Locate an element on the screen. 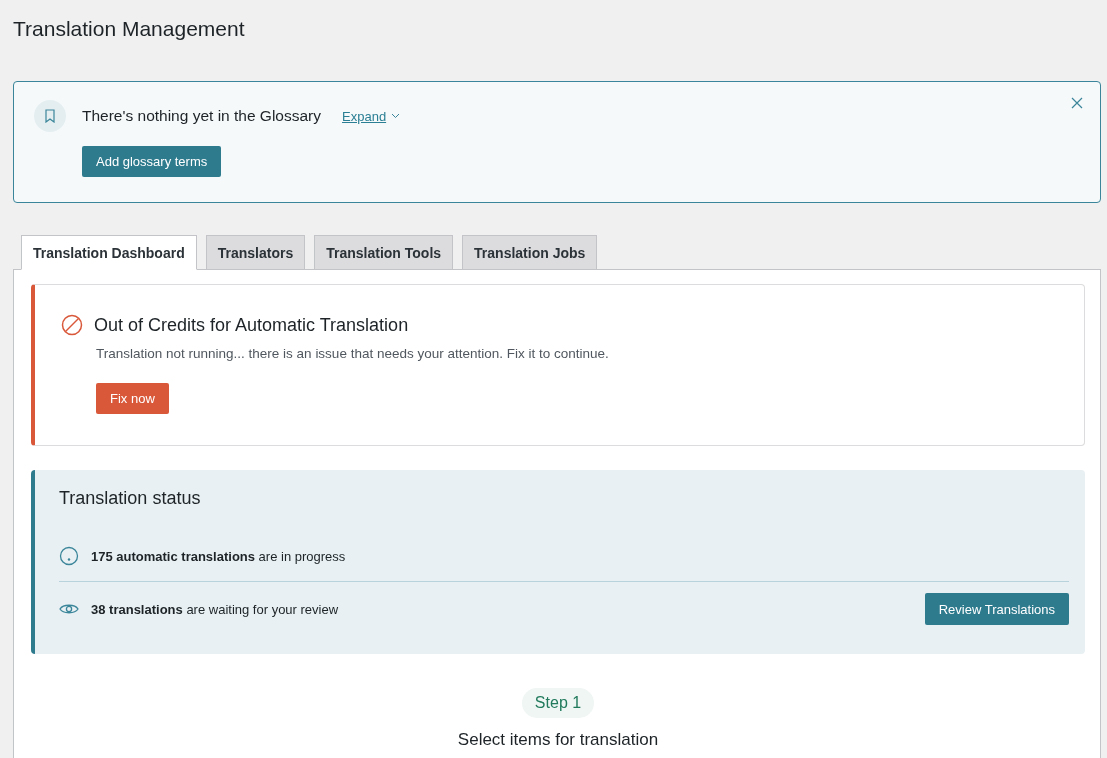  status-text: 175 automatic translations are in progress is located at coordinates (219, 556).